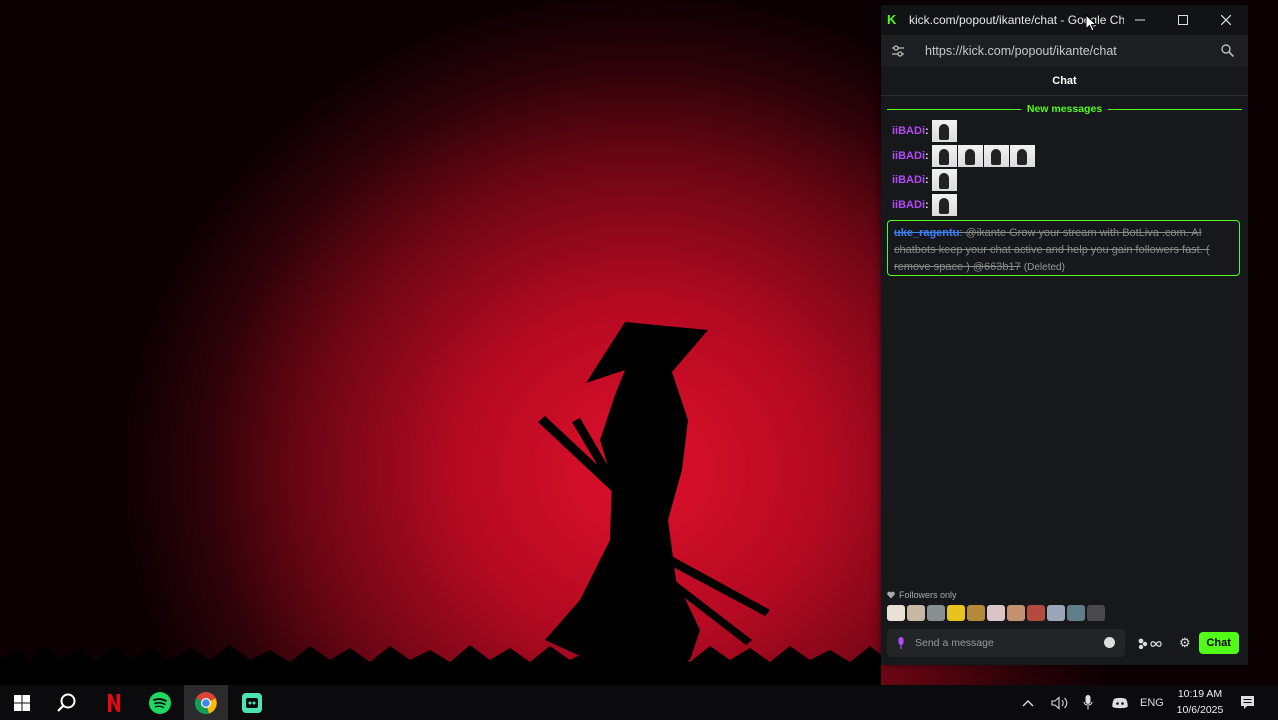 The width and height of the screenshot is (1278, 720). Describe the element at coordinates (1200, 710) in the screenshot. I see `clock-date: 10/6/2025` at that location.